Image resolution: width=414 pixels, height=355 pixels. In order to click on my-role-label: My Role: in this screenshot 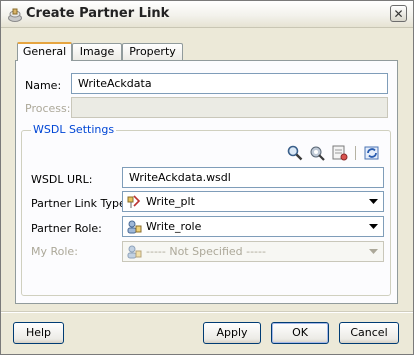, I will do `click(54, 251)`.